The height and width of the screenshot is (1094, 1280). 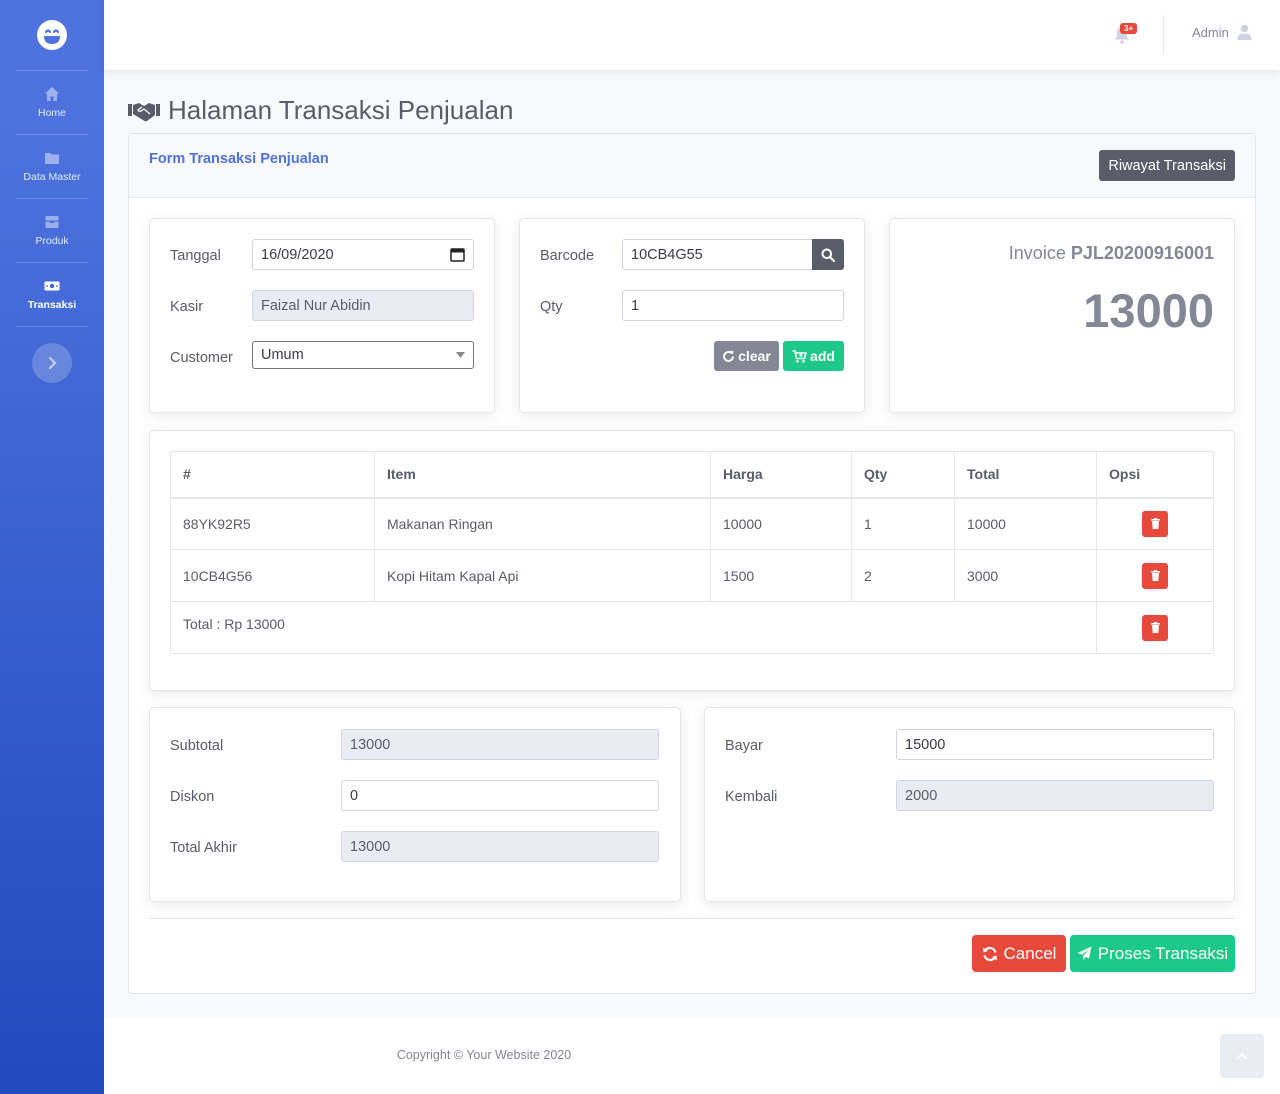 What do you see at coordinates (195, 256) in the screenshot?
I see `tanggal-label: Tanggal` at bounding box center [195, 256].